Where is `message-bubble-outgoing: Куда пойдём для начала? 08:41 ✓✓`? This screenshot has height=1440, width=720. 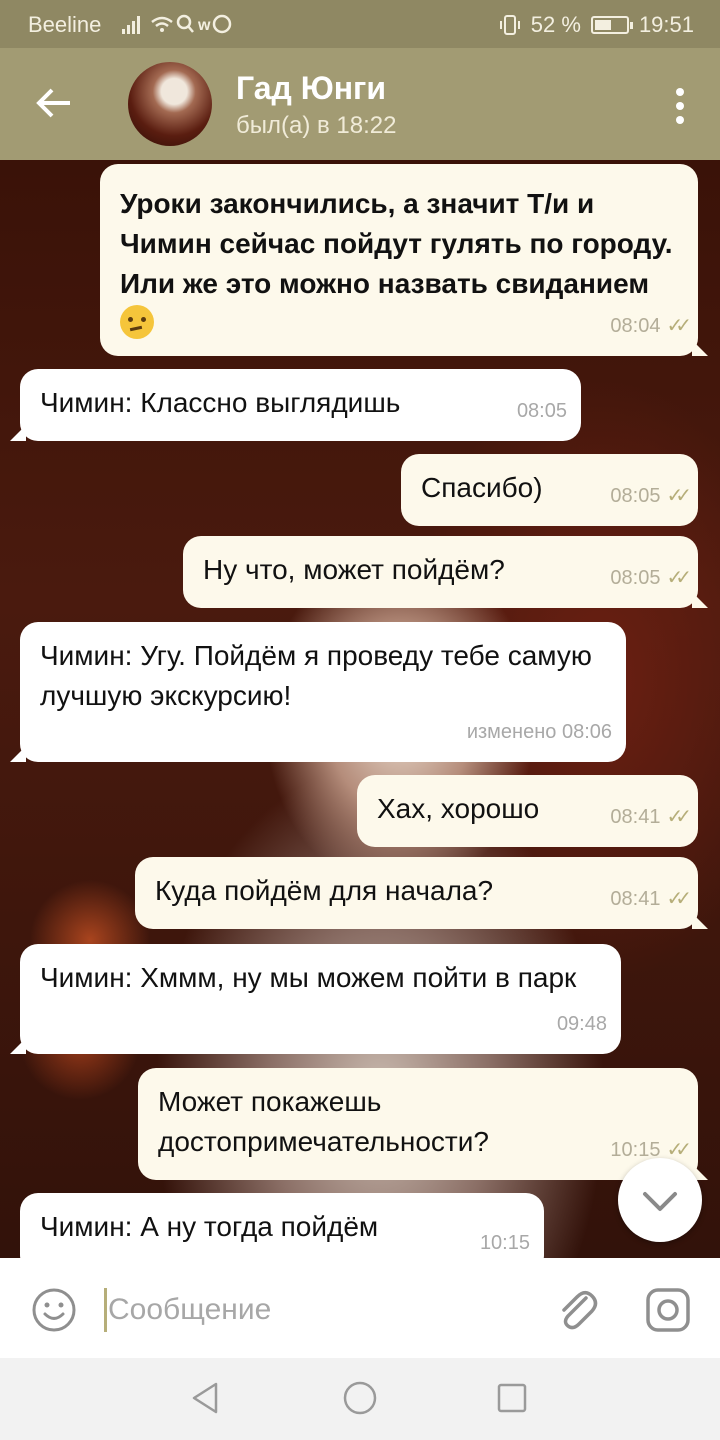
message-bubble-outgoing: Куда пойдём для начала? 08:41 ✓✓ is located at coordinates (421, 893).